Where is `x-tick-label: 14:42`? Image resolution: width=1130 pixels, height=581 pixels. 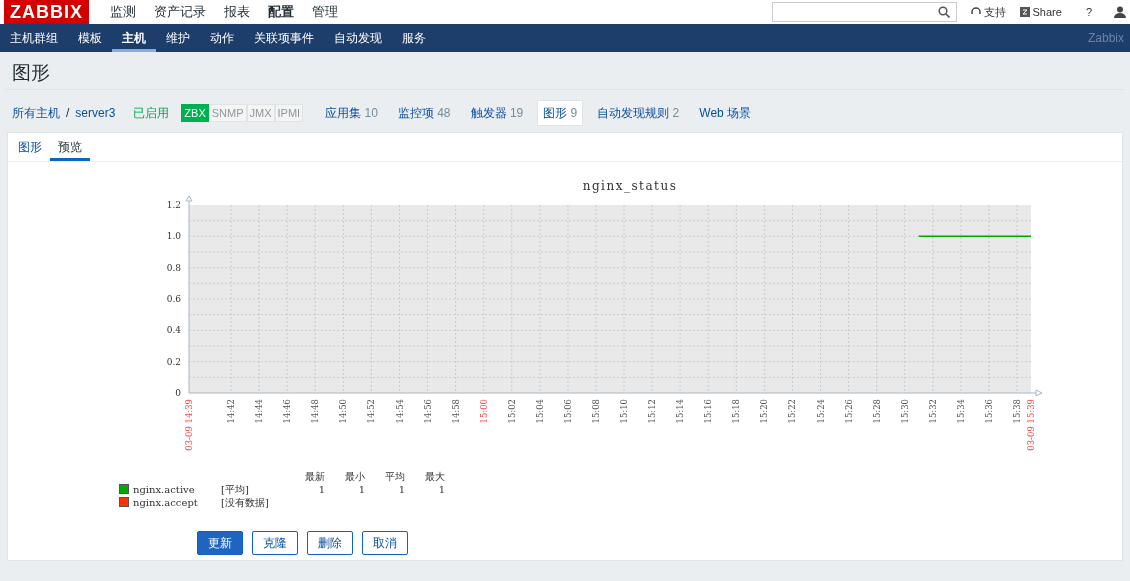 x-tick-label: 14:42 is located at coordinates (231, 411).